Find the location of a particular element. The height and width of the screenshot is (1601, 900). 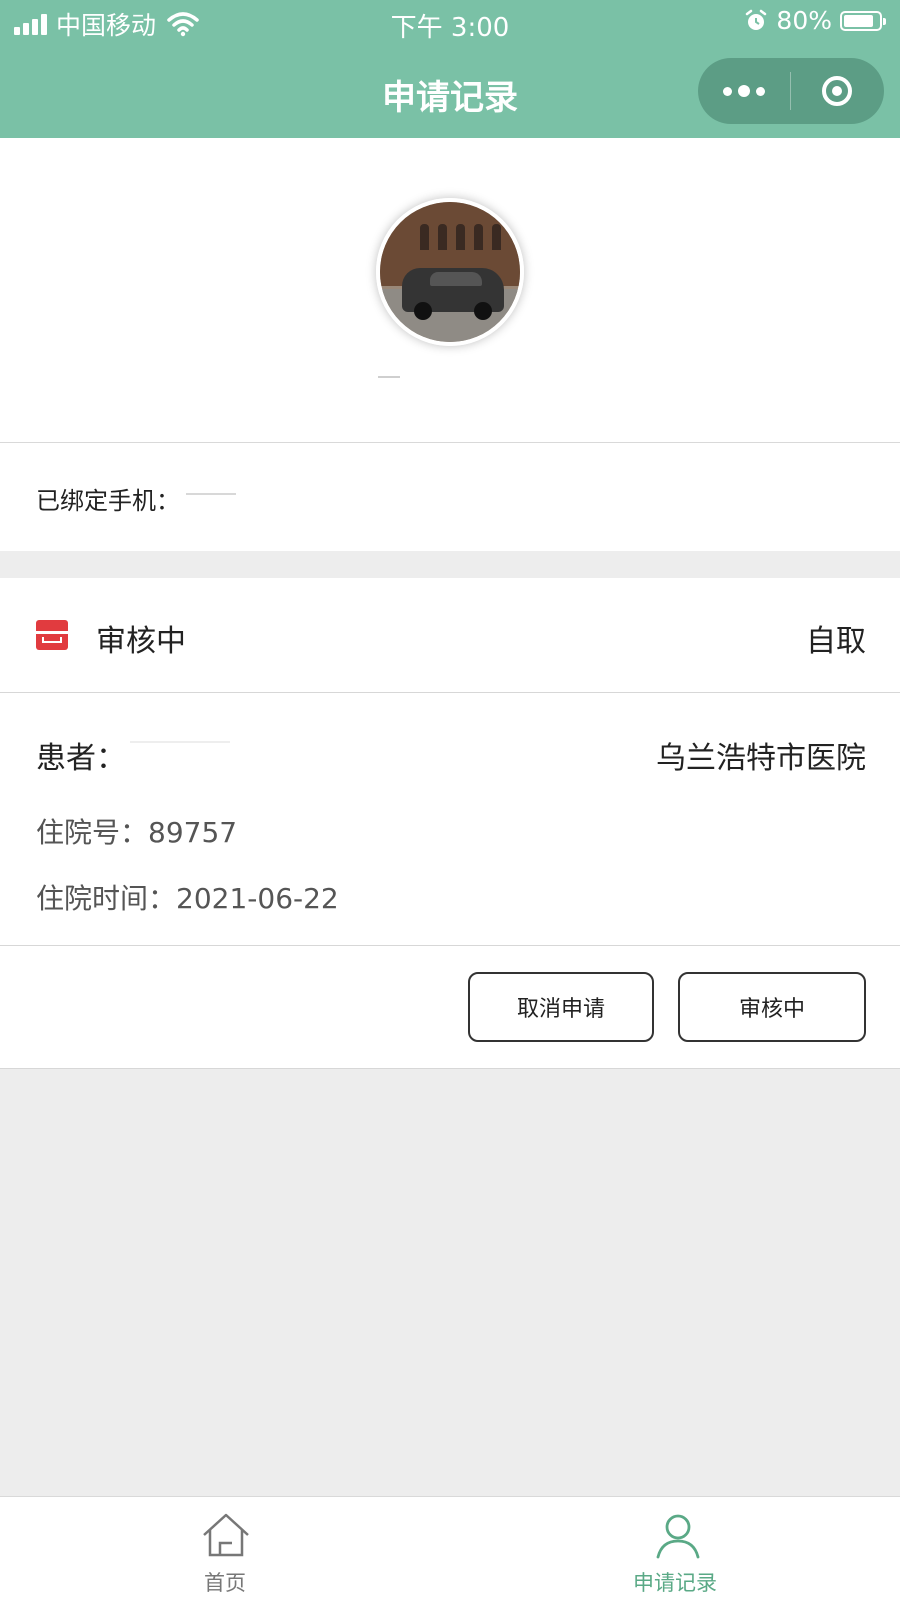

home-icon is located at coordinates (226, 1535).